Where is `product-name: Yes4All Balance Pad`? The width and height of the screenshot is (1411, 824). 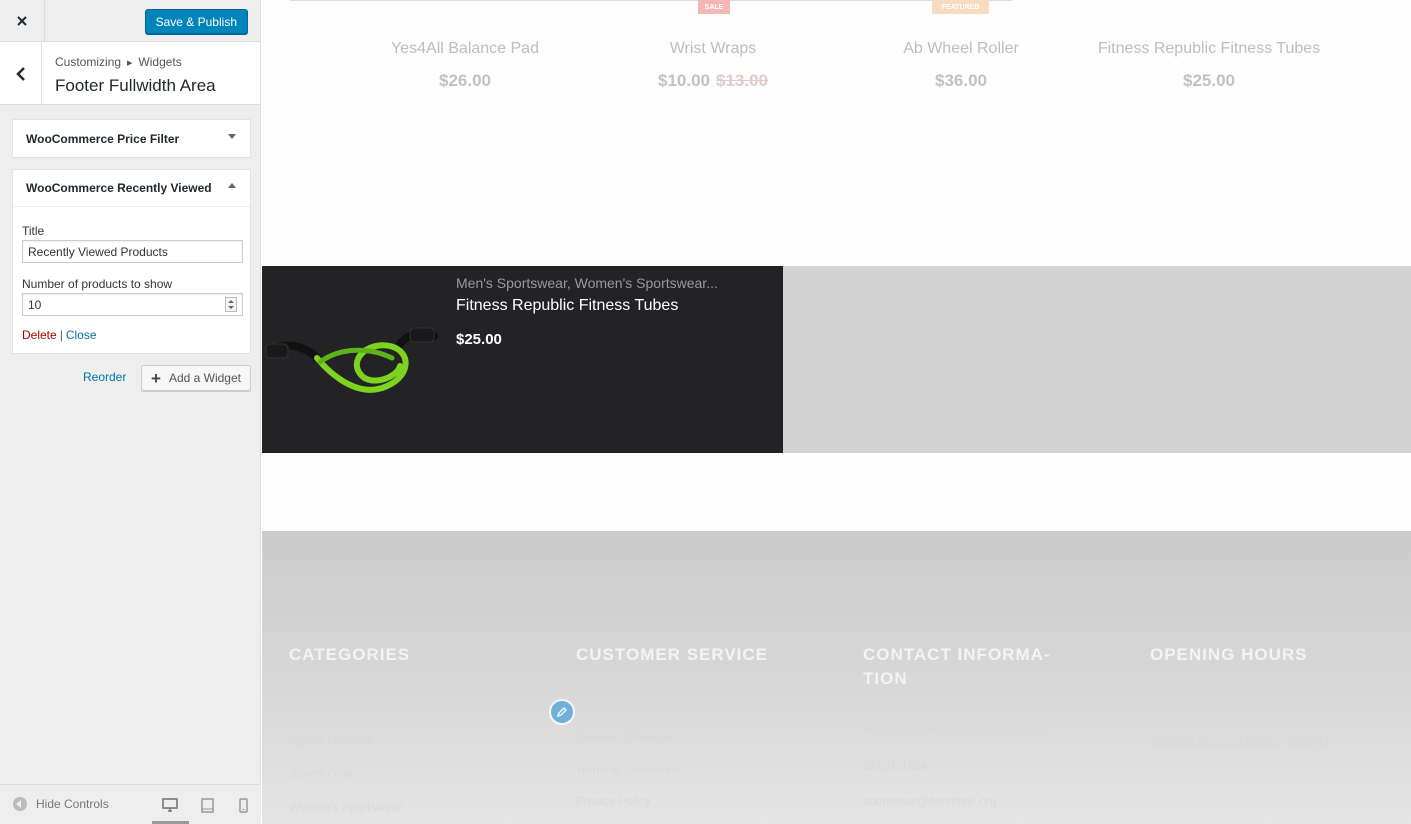
product-name: Yes4All Balance Pad is located at coordinates (465, 49).